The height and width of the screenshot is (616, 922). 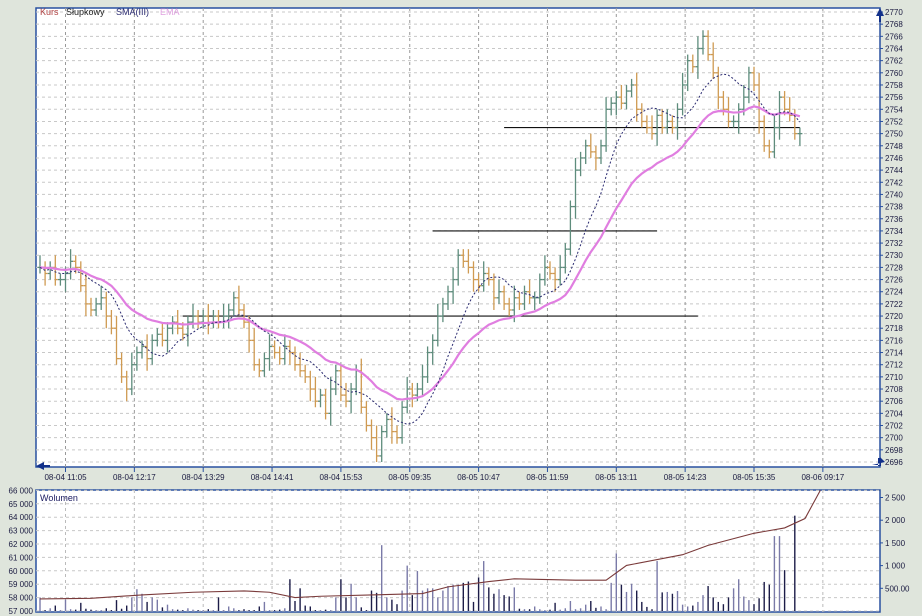 I want to click on price-tick-label: 2708, so click(x=894, y=389).